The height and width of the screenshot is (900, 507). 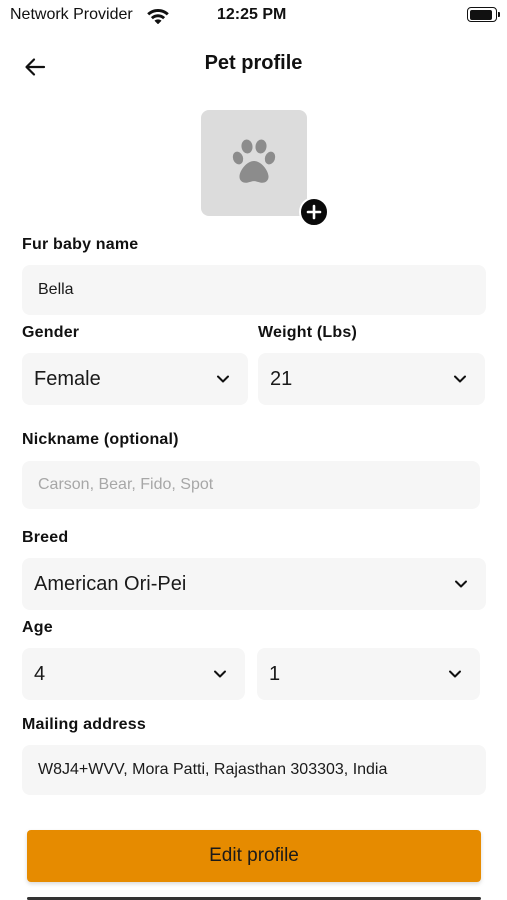 I want to click on status-bar: Network Provider 12:25 PM, so click(x=253, y=16).